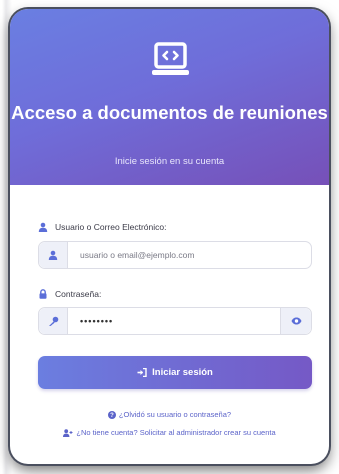  I want to click on username-field: usuario o email@ejemplo.com, so click(175, 255).